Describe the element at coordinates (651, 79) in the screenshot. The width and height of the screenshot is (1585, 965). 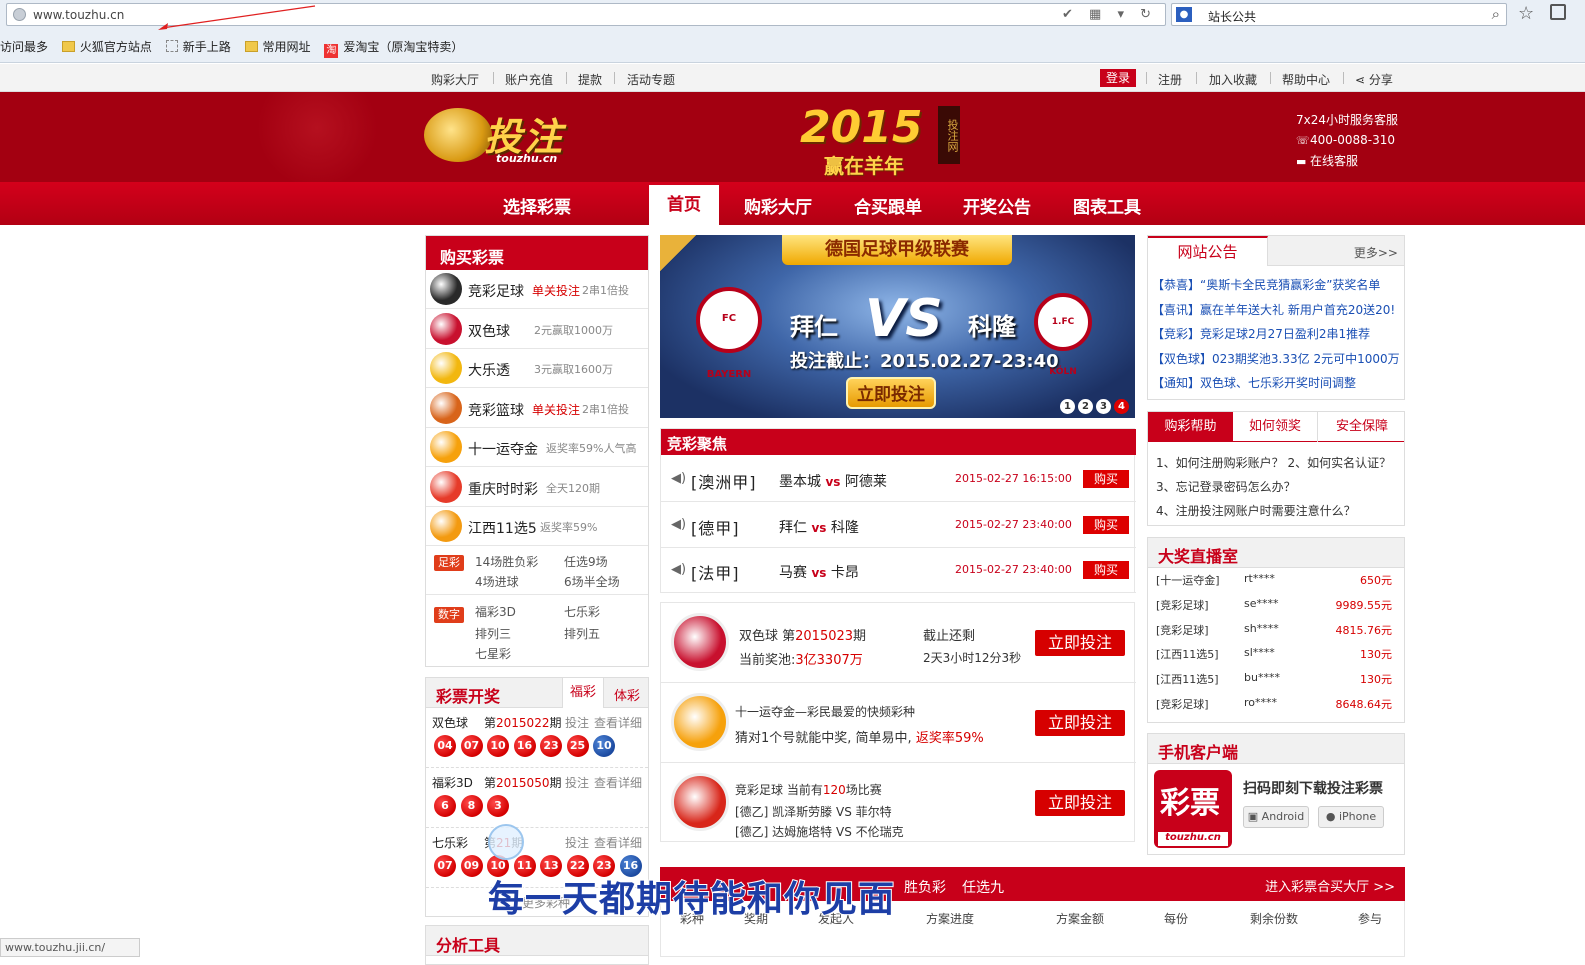
I see `top-link-events: 活动专题` at that location.